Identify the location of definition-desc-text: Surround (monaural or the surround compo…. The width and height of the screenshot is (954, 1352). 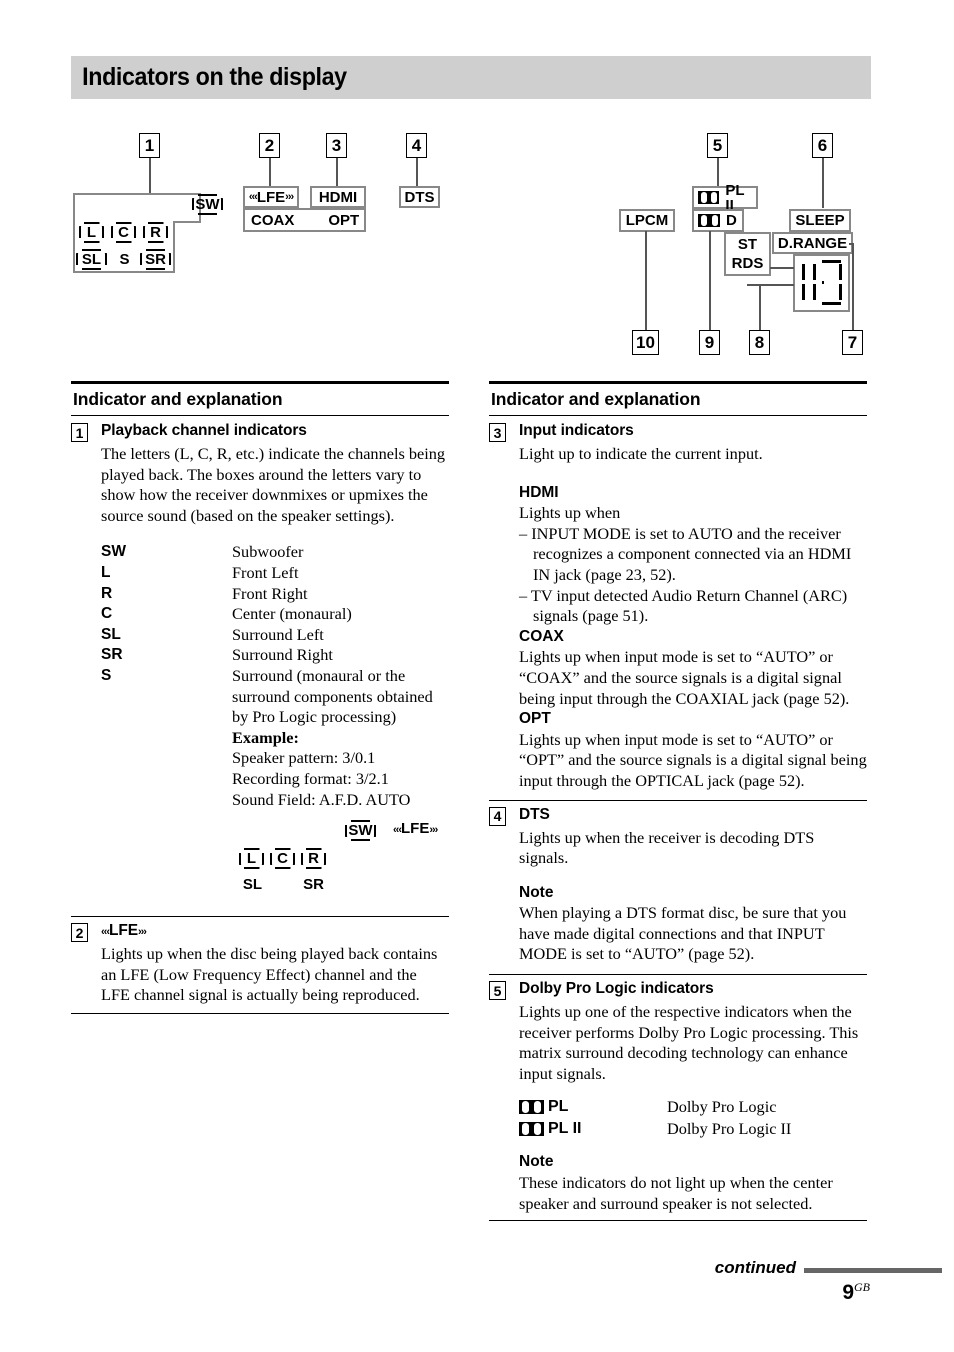
(332, 696).